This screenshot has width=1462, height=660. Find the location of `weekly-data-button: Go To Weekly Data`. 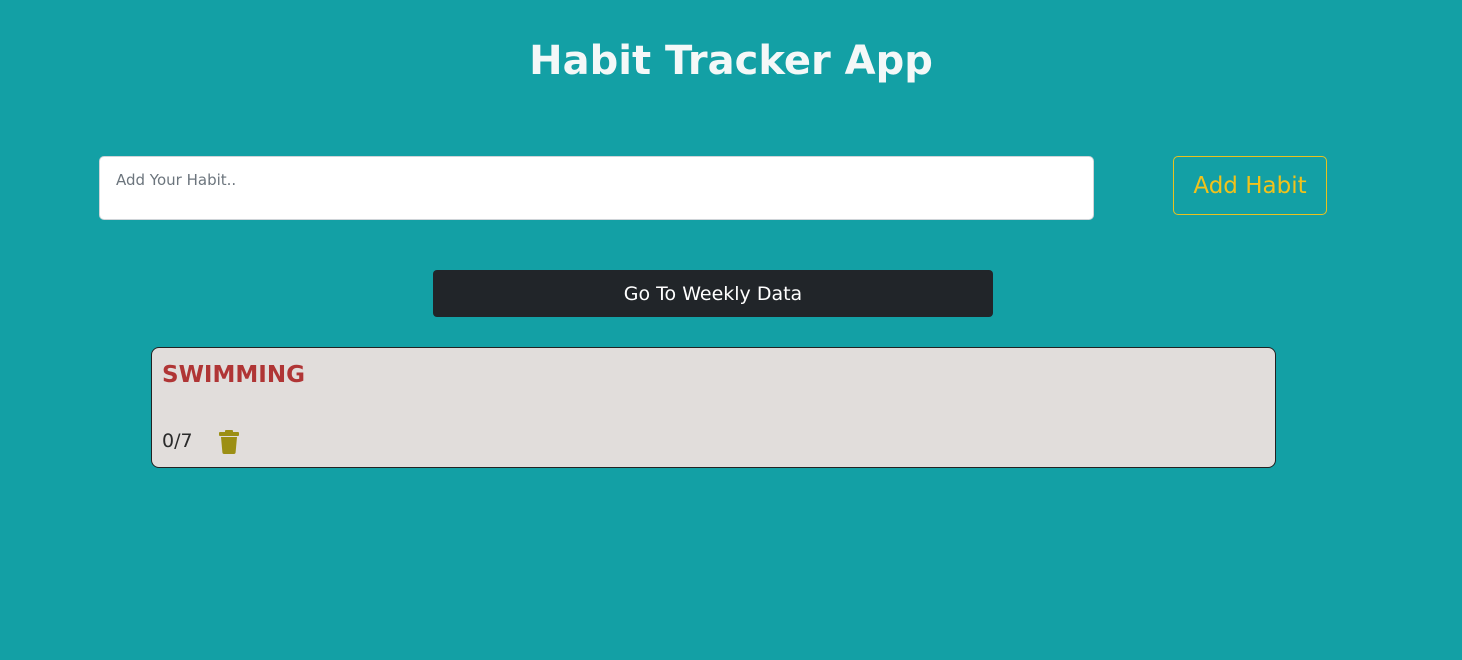

weekly-data-button: Go To Weekly Data is located at coordinates (713, 293).